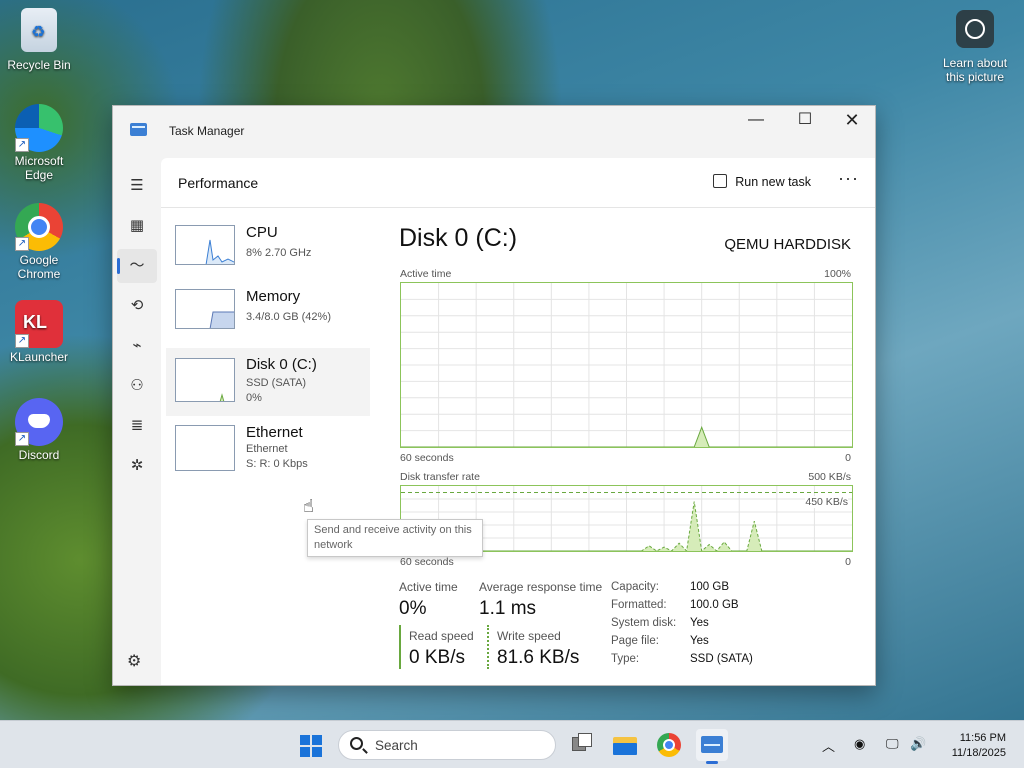 The height and width of the screenshot is (768, 1024). Describe the element at coordinates (277, 464) in the screenshot. I see `device-sub-line: S: R: 0 Kbps` at that location.